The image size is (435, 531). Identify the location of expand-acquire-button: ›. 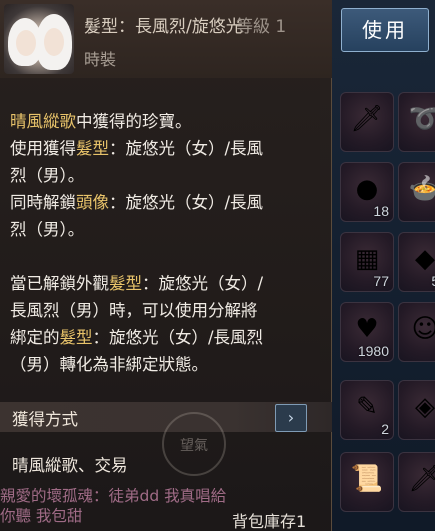
(291, 418).